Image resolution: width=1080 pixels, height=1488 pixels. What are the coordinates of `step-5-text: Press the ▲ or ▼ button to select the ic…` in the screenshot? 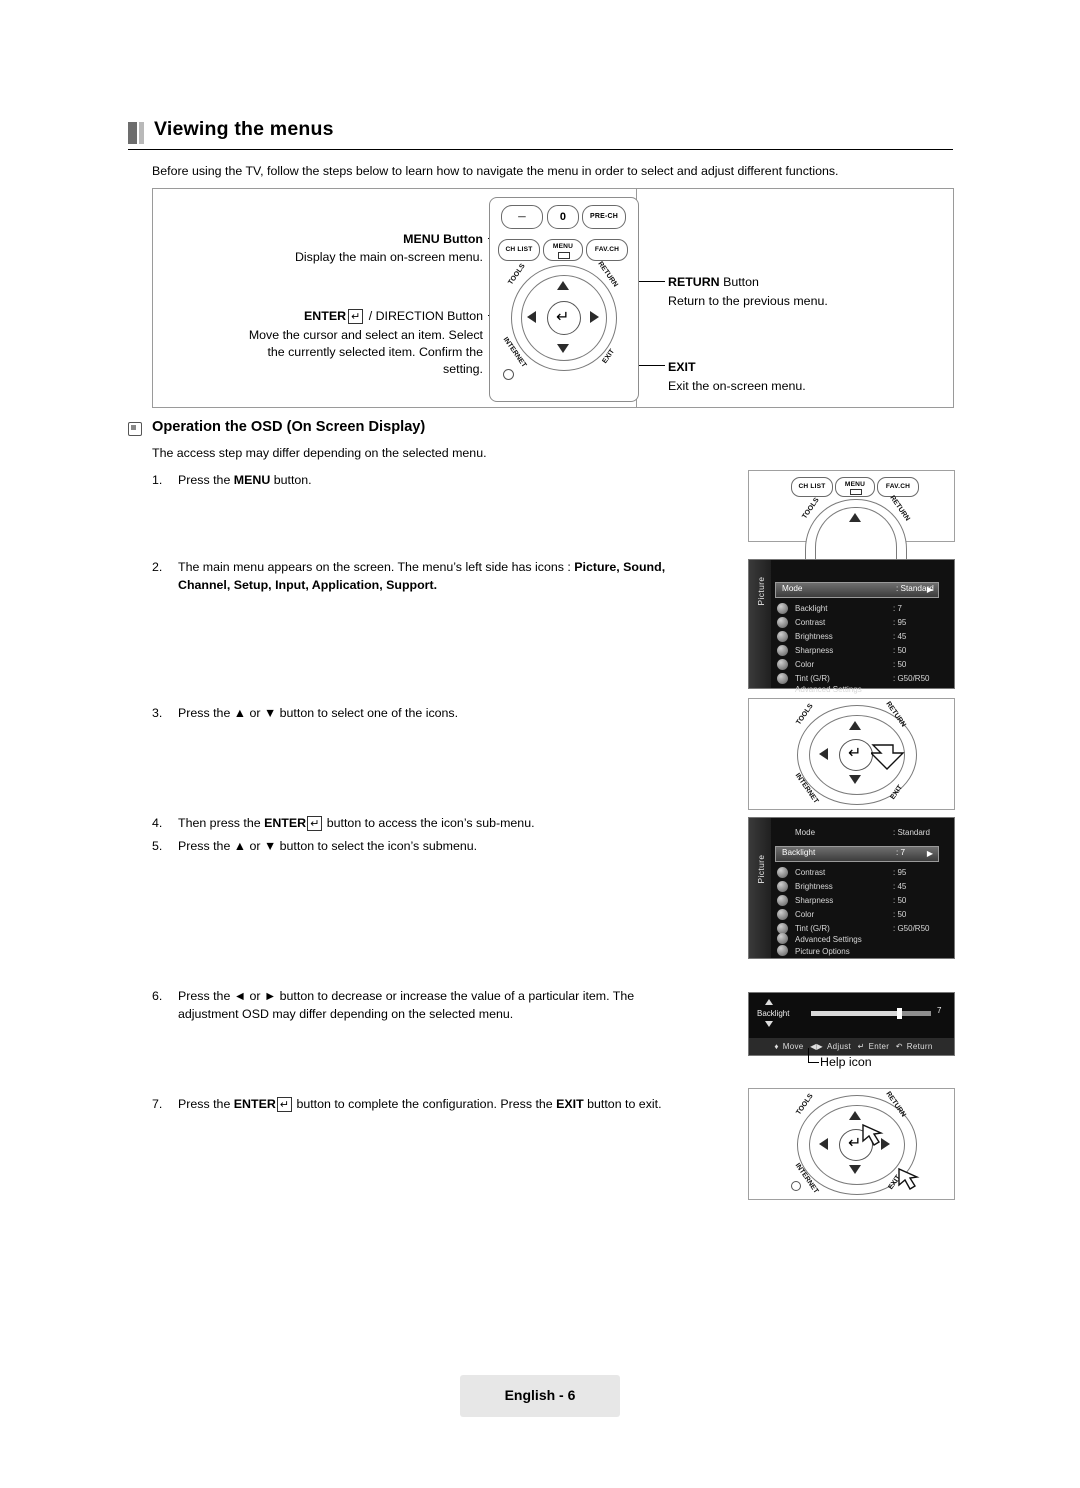 It's located at (328, 846).